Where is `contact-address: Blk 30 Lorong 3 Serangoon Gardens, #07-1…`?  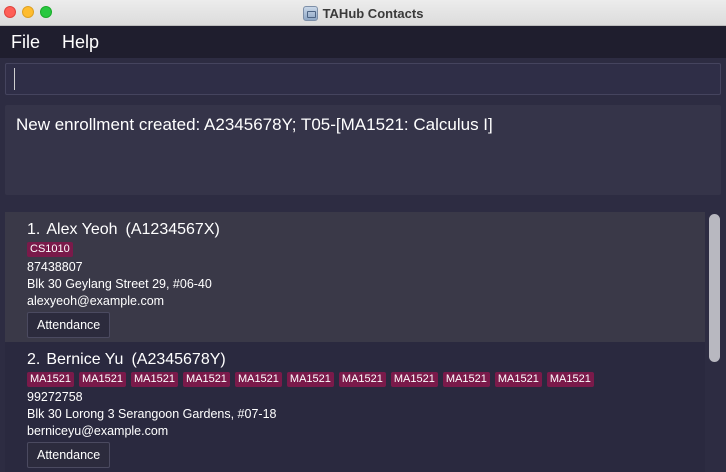
contact-address: Blk 30 Lorong 3 Serangoon Gardens, #07-1… is located at coordinates (152, 414).